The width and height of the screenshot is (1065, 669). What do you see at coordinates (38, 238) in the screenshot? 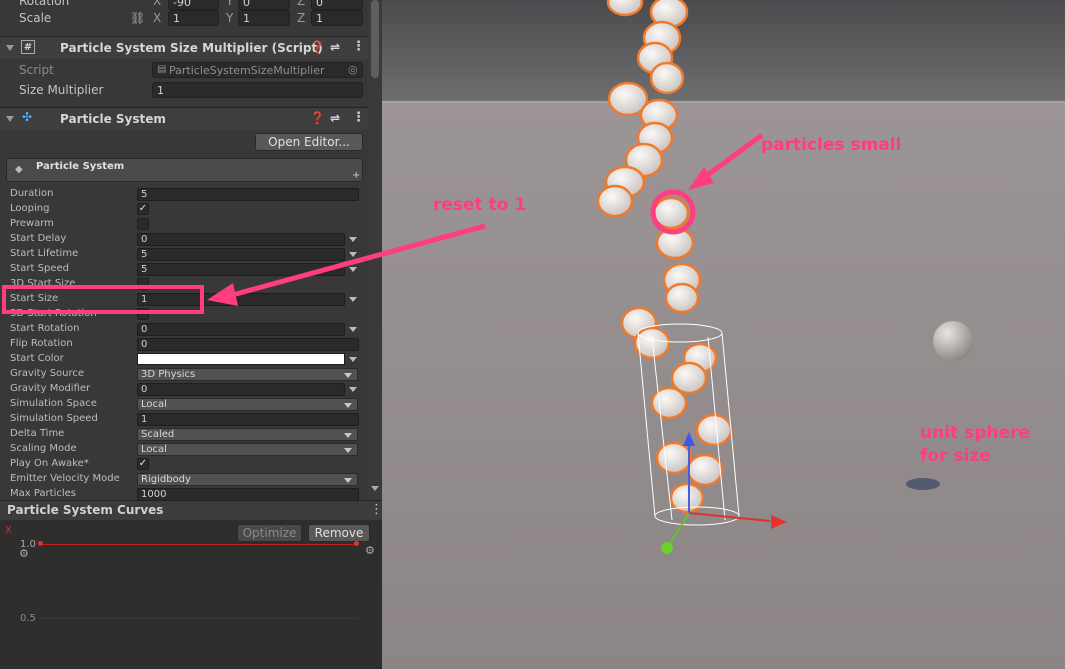
I see `start-delay-label: Start Delay` at bounding box center [38, 238].